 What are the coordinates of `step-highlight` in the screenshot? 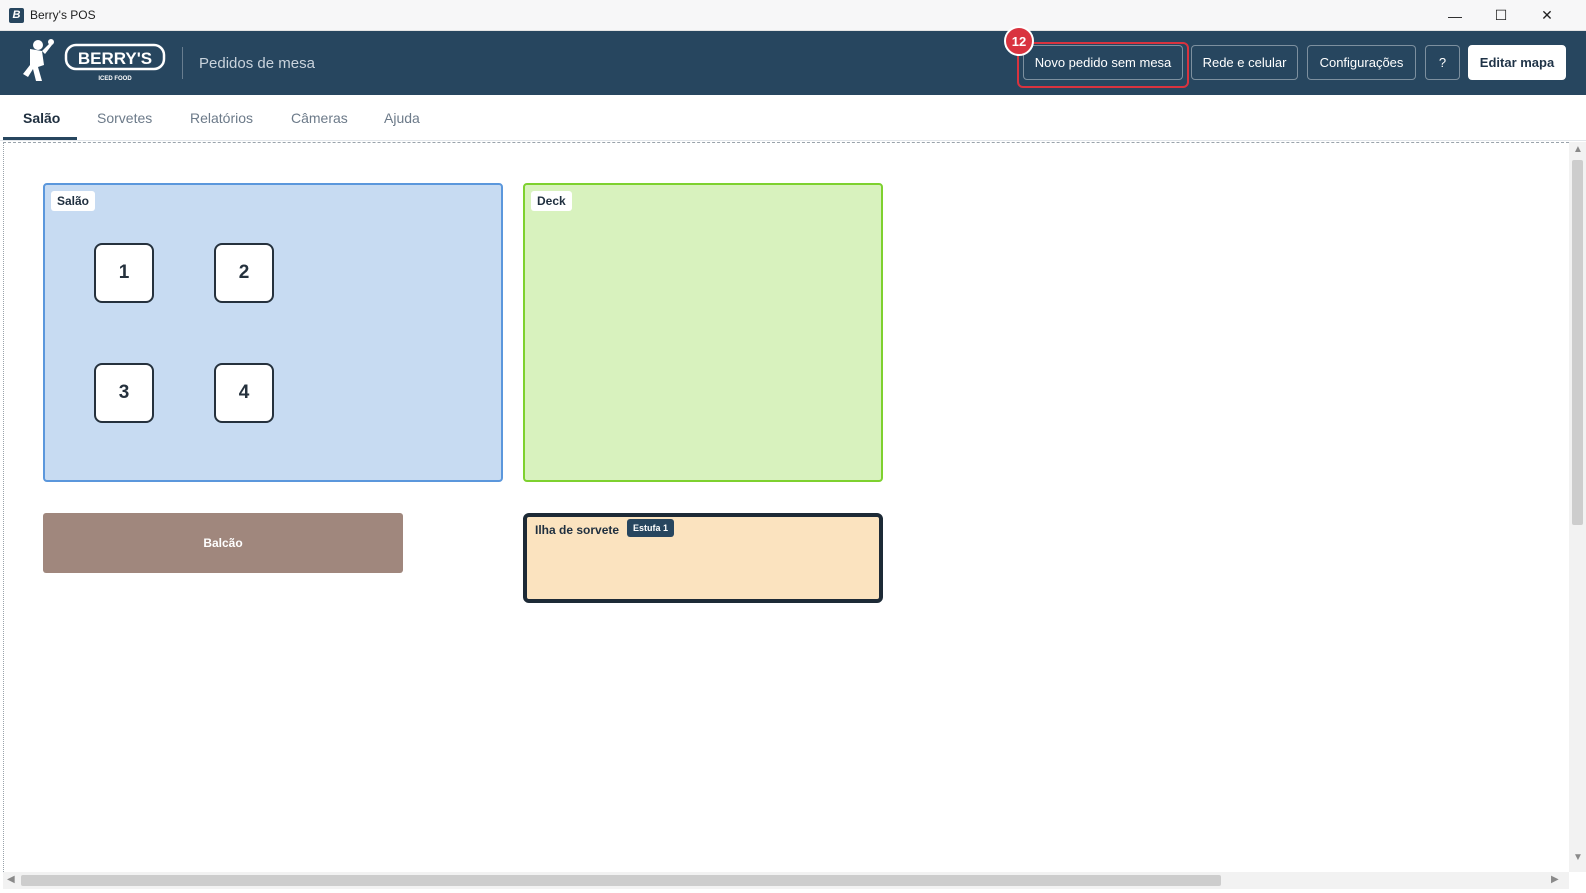 It's located at (1103, 65).